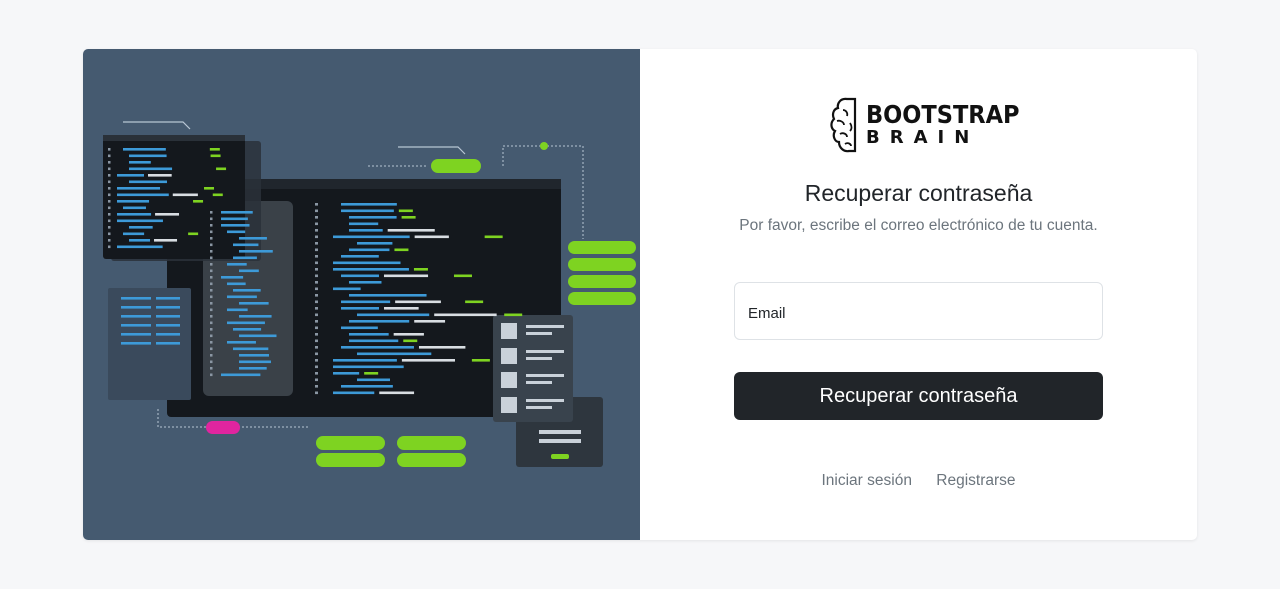 This screenshot has height=589, width=1280. I want to click on logo-text-bootstrap: BOOTSTRAP, so click(943, 114).